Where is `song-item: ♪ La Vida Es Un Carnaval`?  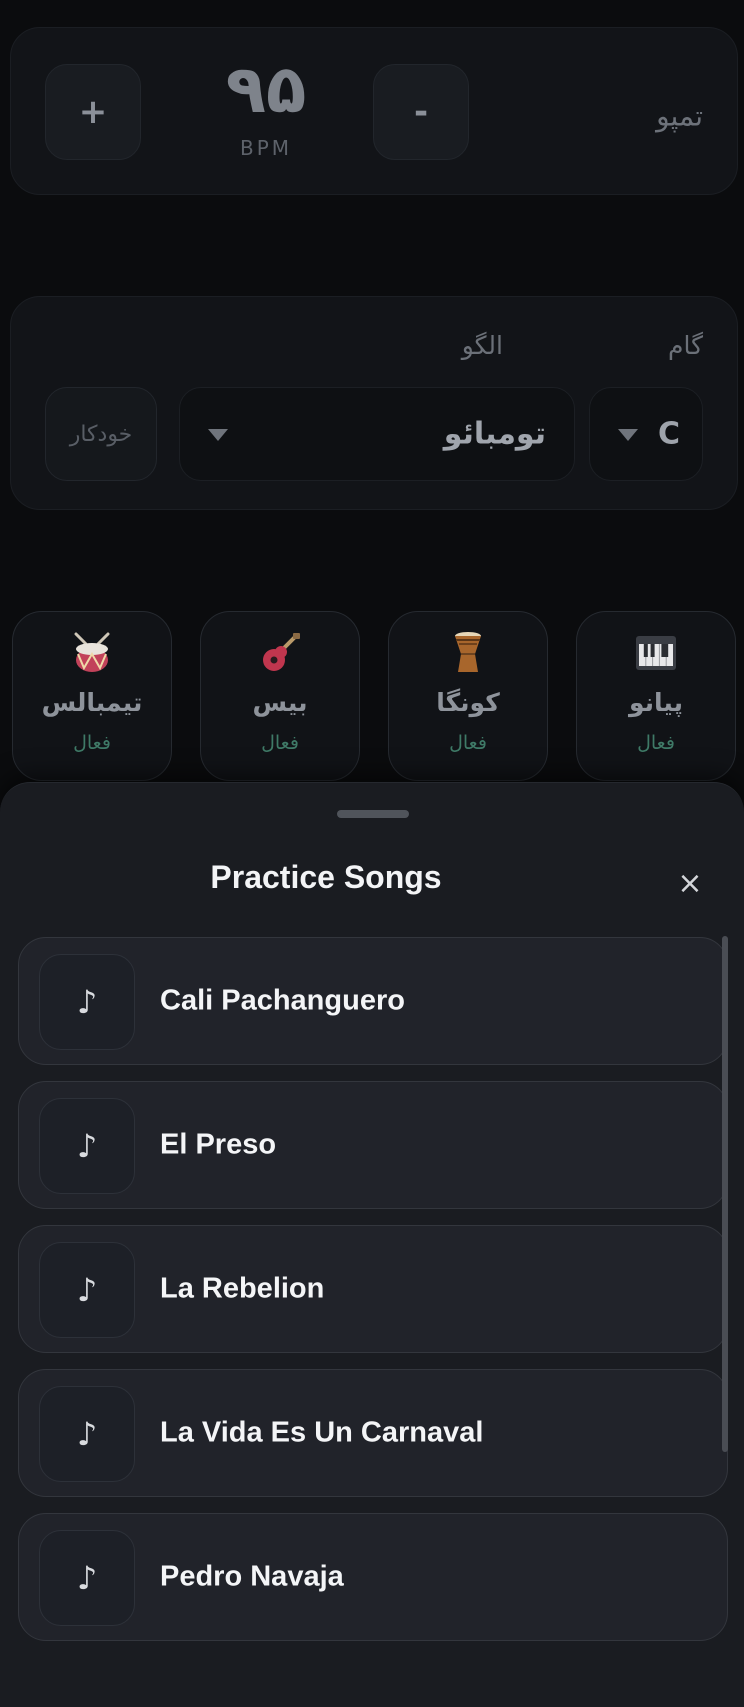
song-item: ♪ La Vida Es Un Carnaval is located at coordinates (373, 1433).